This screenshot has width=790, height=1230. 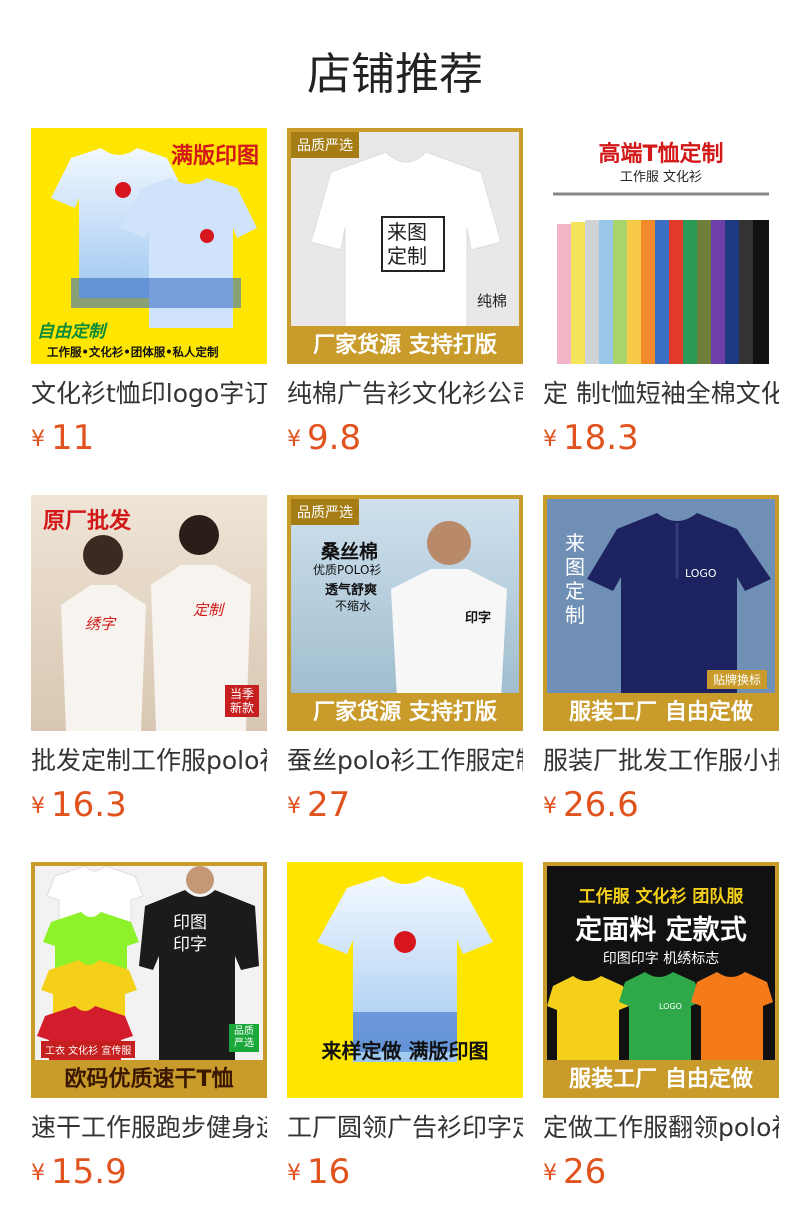 I want to click on product-image: 品质严选 来图定制 纯棉 厂家货源 支持打版, so click(x=405, y=246).